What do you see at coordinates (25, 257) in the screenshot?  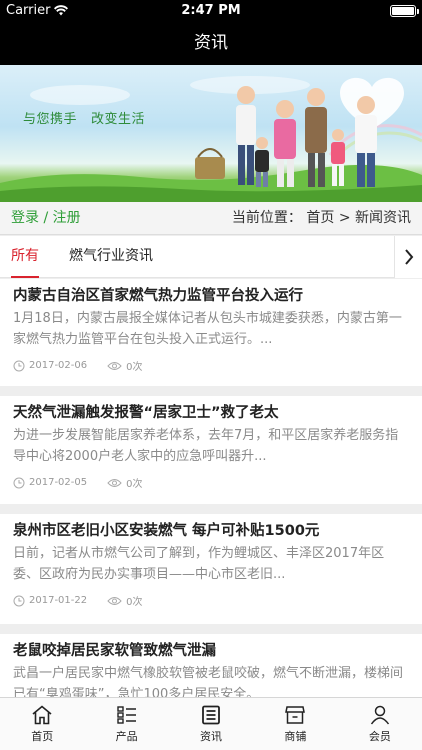 I see `tab-all: 所有` at bounding box center [25, 257].